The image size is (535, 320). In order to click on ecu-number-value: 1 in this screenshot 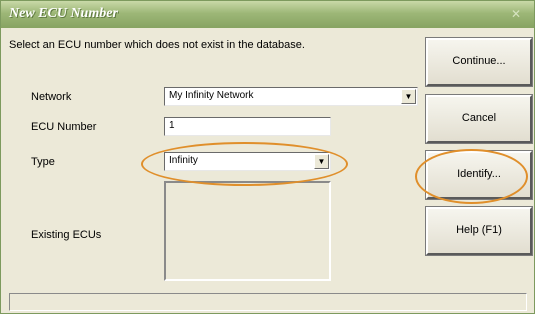, I will do `click(172, 125)`.